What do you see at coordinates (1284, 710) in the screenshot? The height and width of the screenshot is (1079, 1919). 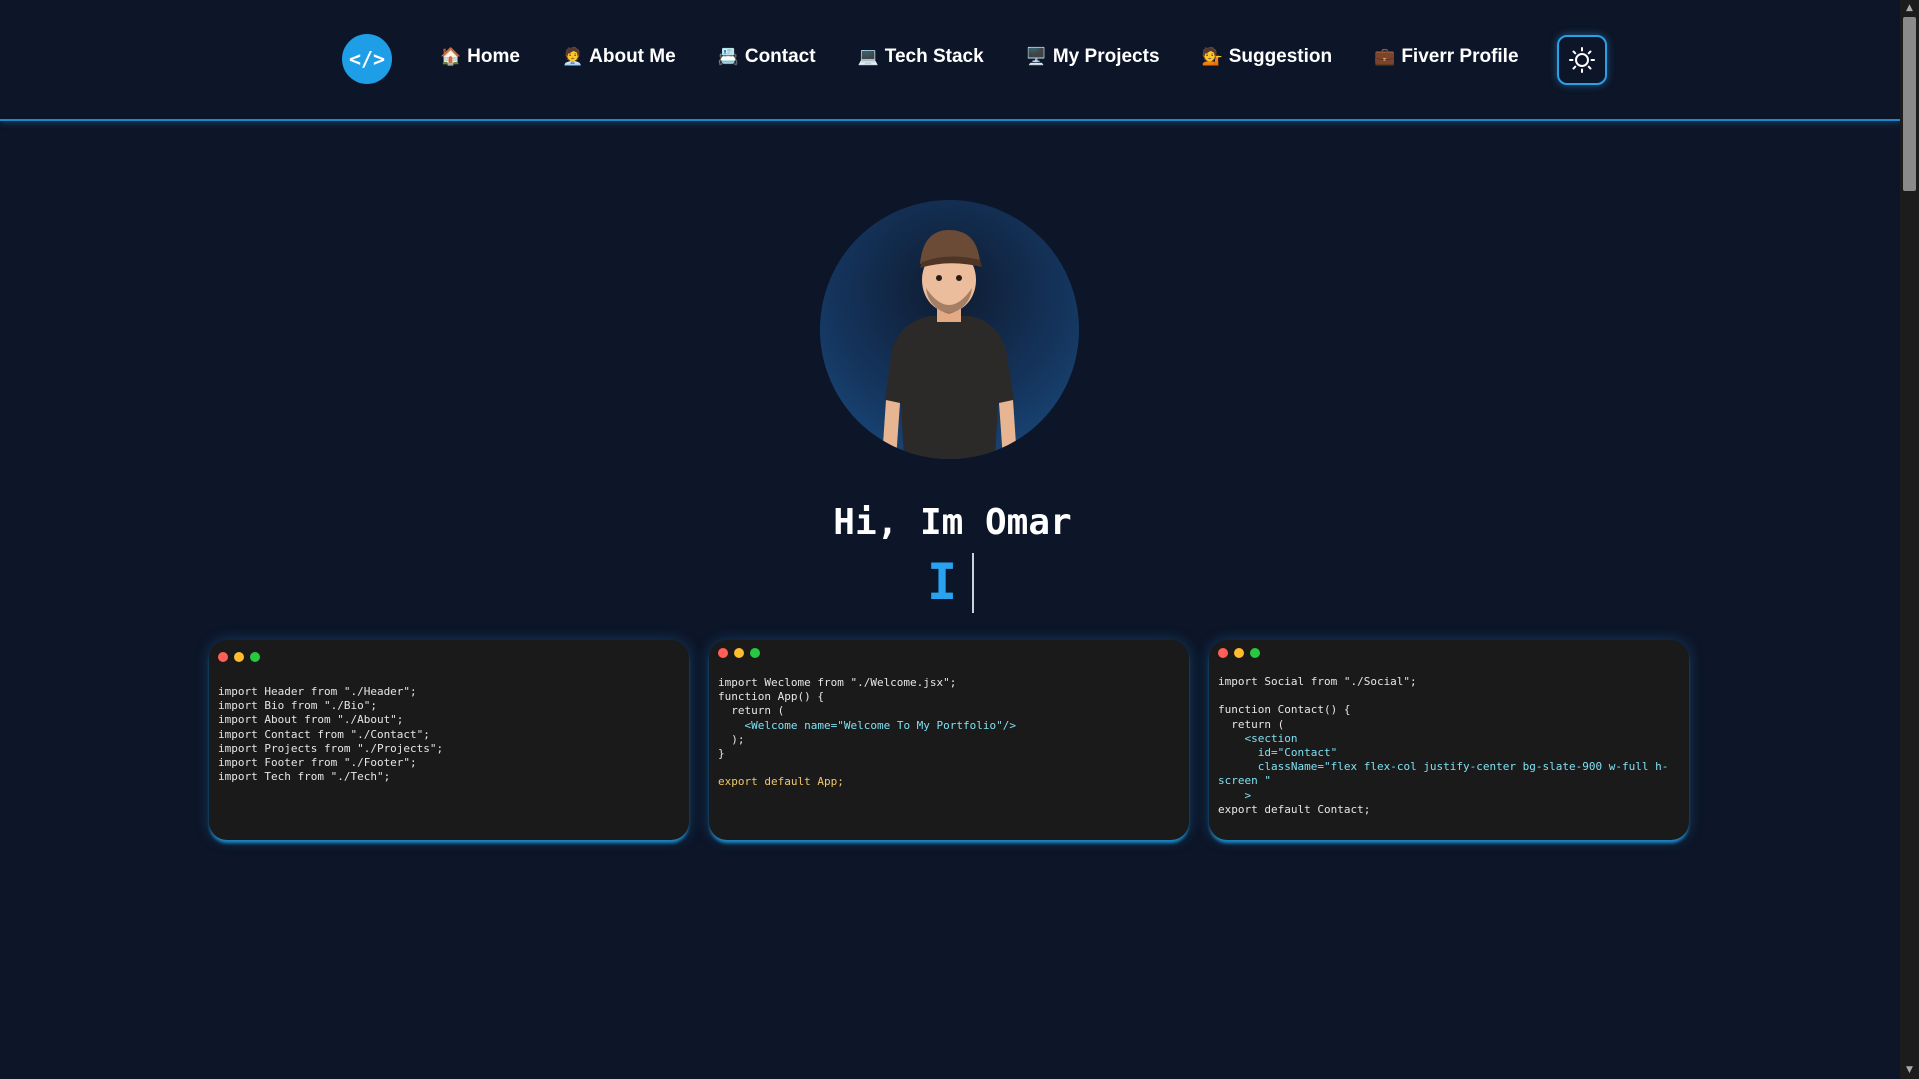 I see `code-line: function Contact() {` at bounding box center [1284, 710].